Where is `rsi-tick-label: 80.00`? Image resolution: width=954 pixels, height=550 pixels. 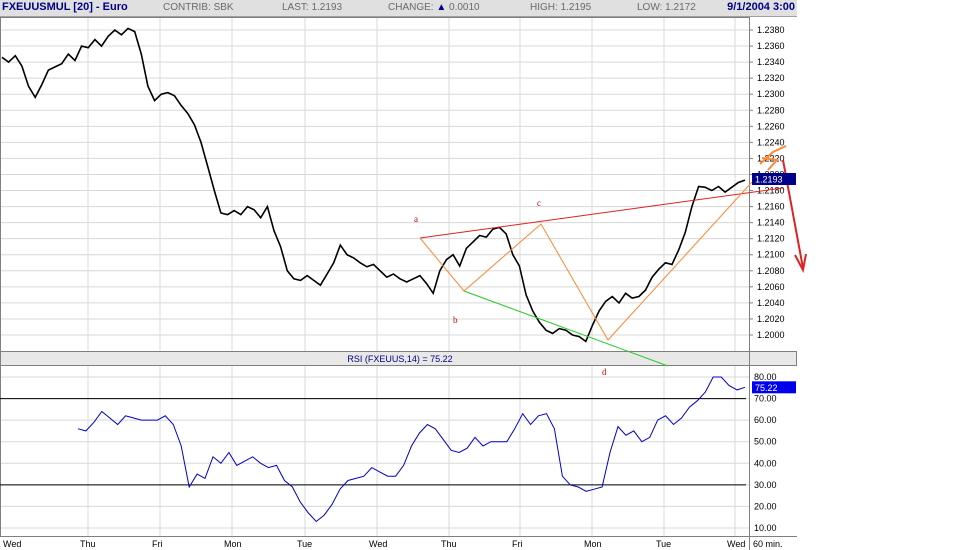 rsi-tick-label: 80.00 is located at coordinates (765, 377).